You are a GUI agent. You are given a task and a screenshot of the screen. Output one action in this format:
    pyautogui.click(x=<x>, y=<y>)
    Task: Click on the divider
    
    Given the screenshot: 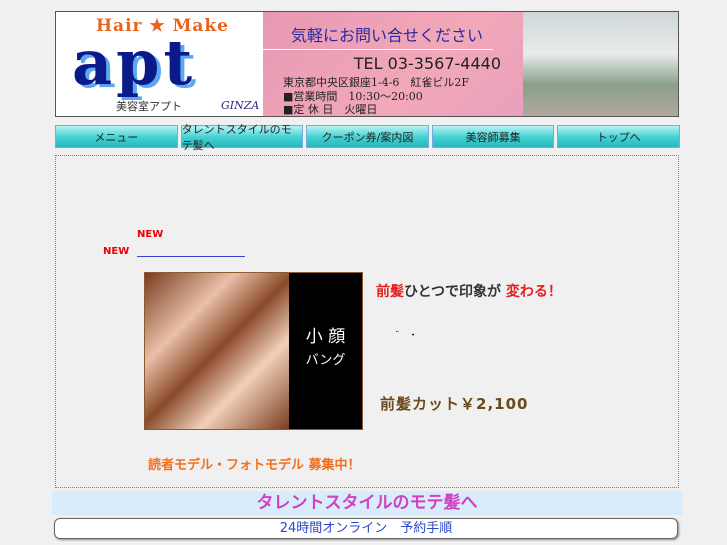 What is the action you would take?
    pyautogui.click(x=378, y=49)
    